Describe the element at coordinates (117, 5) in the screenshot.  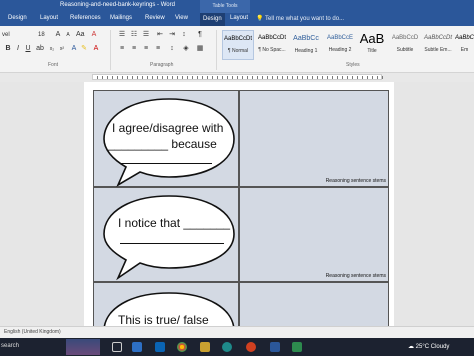
I see `window-title: Reasoning-and-need-bank-keyrings - Word` at that location.